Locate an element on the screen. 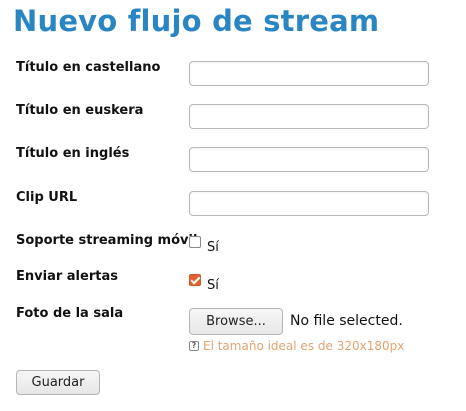  page-title: Nuevo flujo de stream is located at coordinates (196, 21).